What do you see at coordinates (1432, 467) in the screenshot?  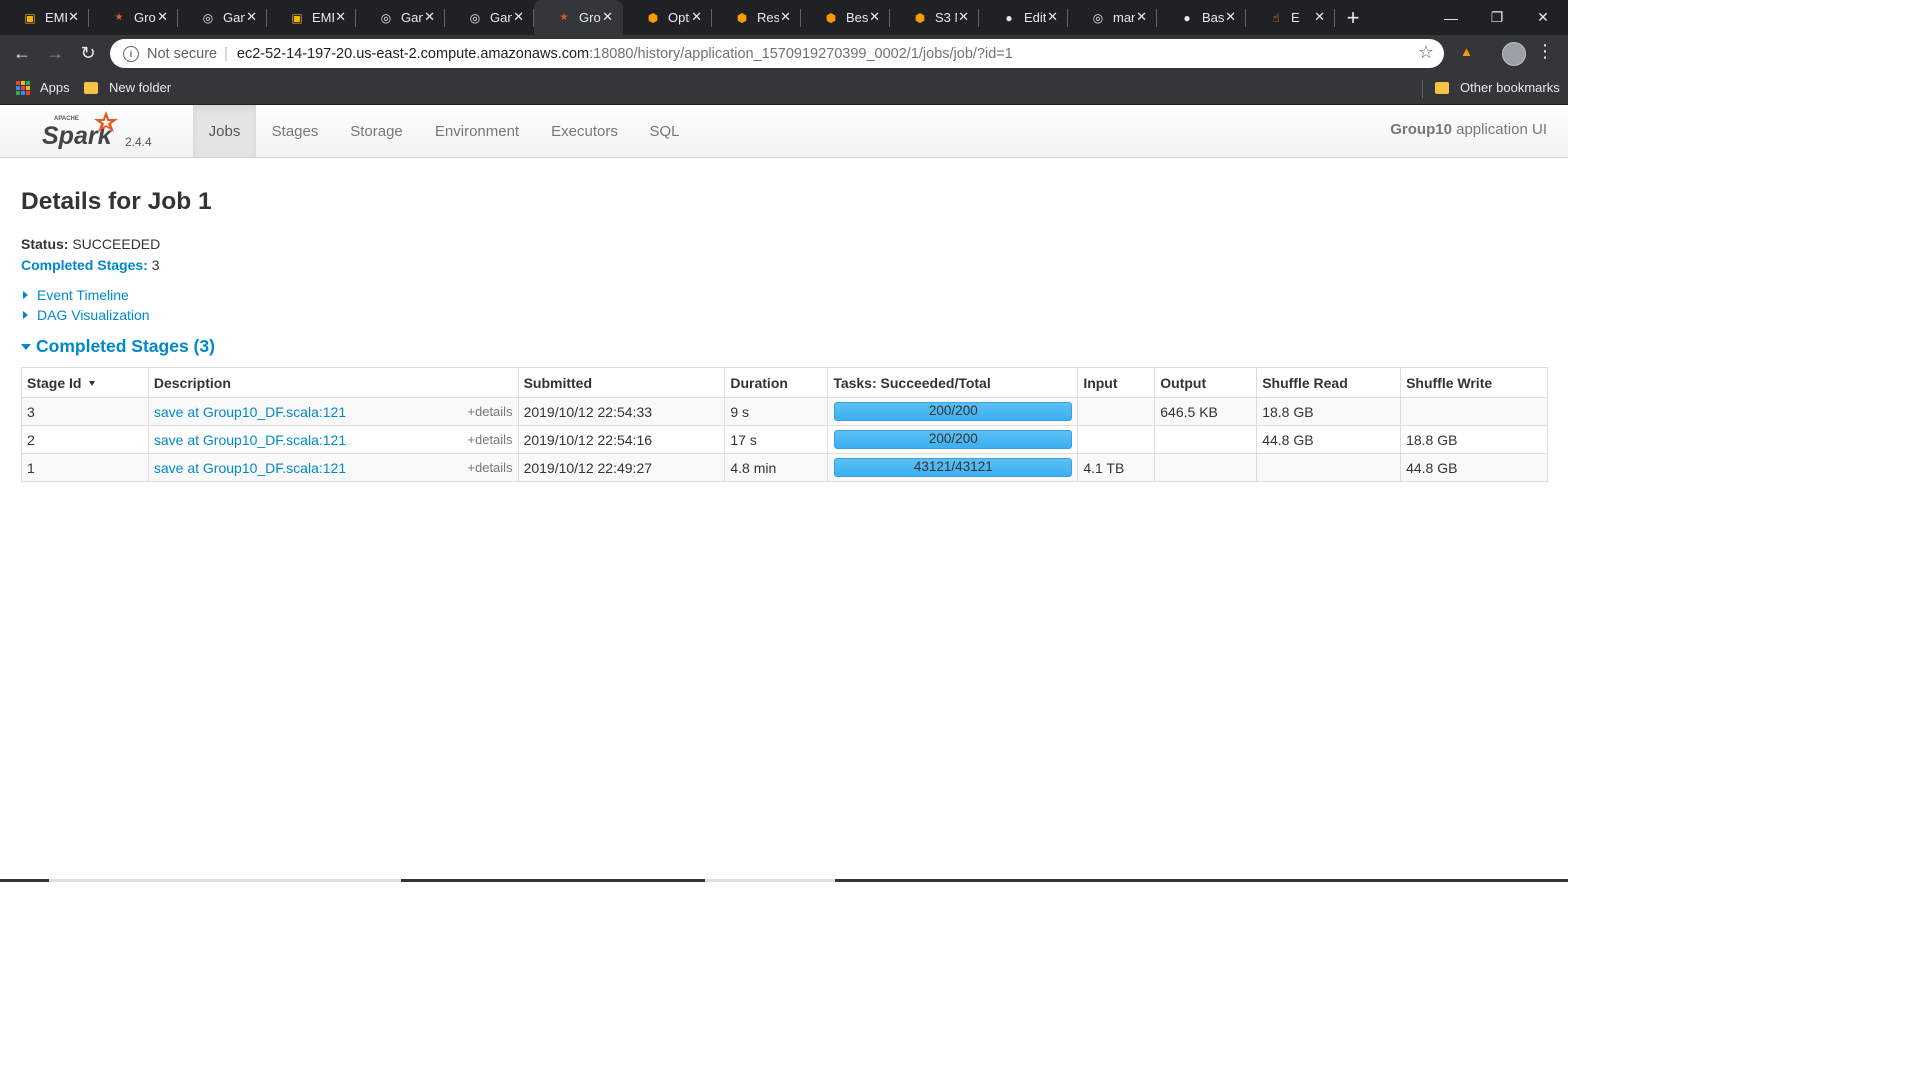 I see `shuffle-write-value: 44.8 GB` at bounding box center [1432, 467].